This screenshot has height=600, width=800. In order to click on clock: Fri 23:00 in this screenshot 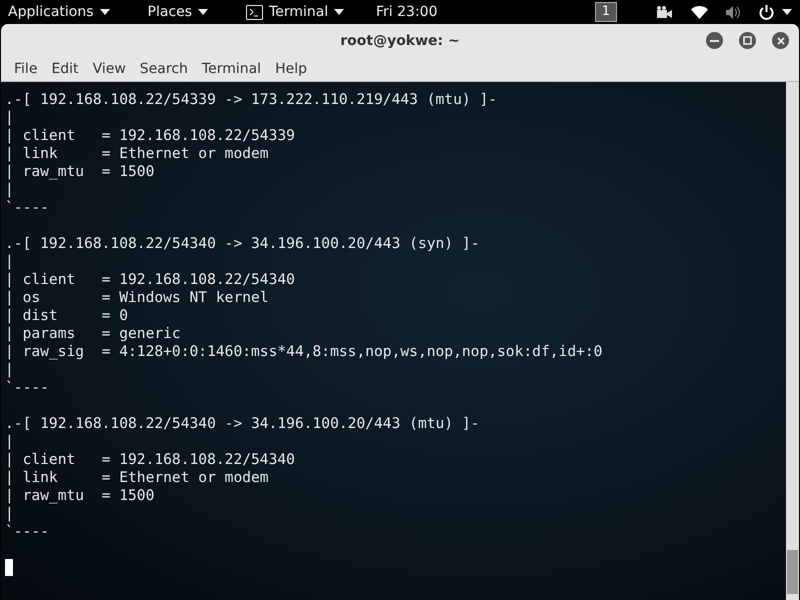, I will do `click(407, 12)`.